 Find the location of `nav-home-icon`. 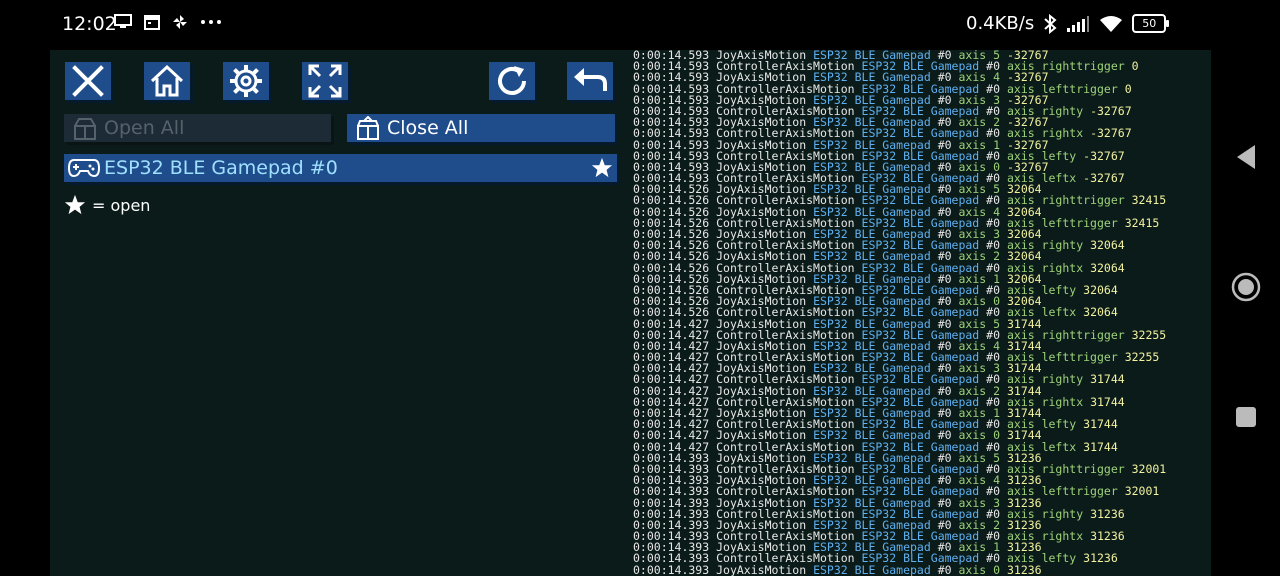

nav-home-icon is located at coordinates (1246, 287).